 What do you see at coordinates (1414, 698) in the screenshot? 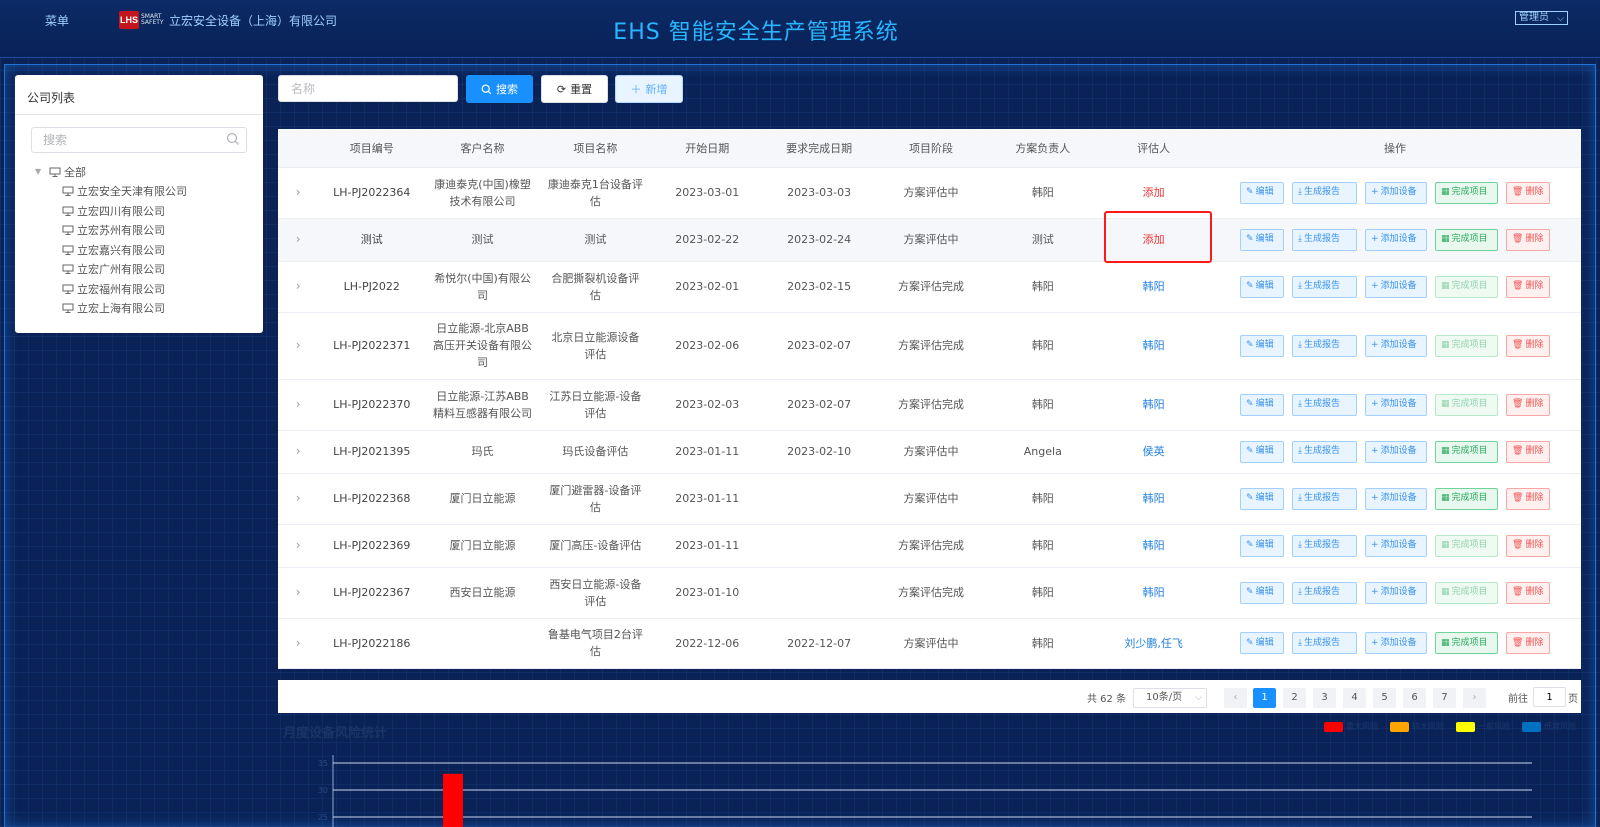
I see `page-button: 6` at bounding box center [1414, 698].